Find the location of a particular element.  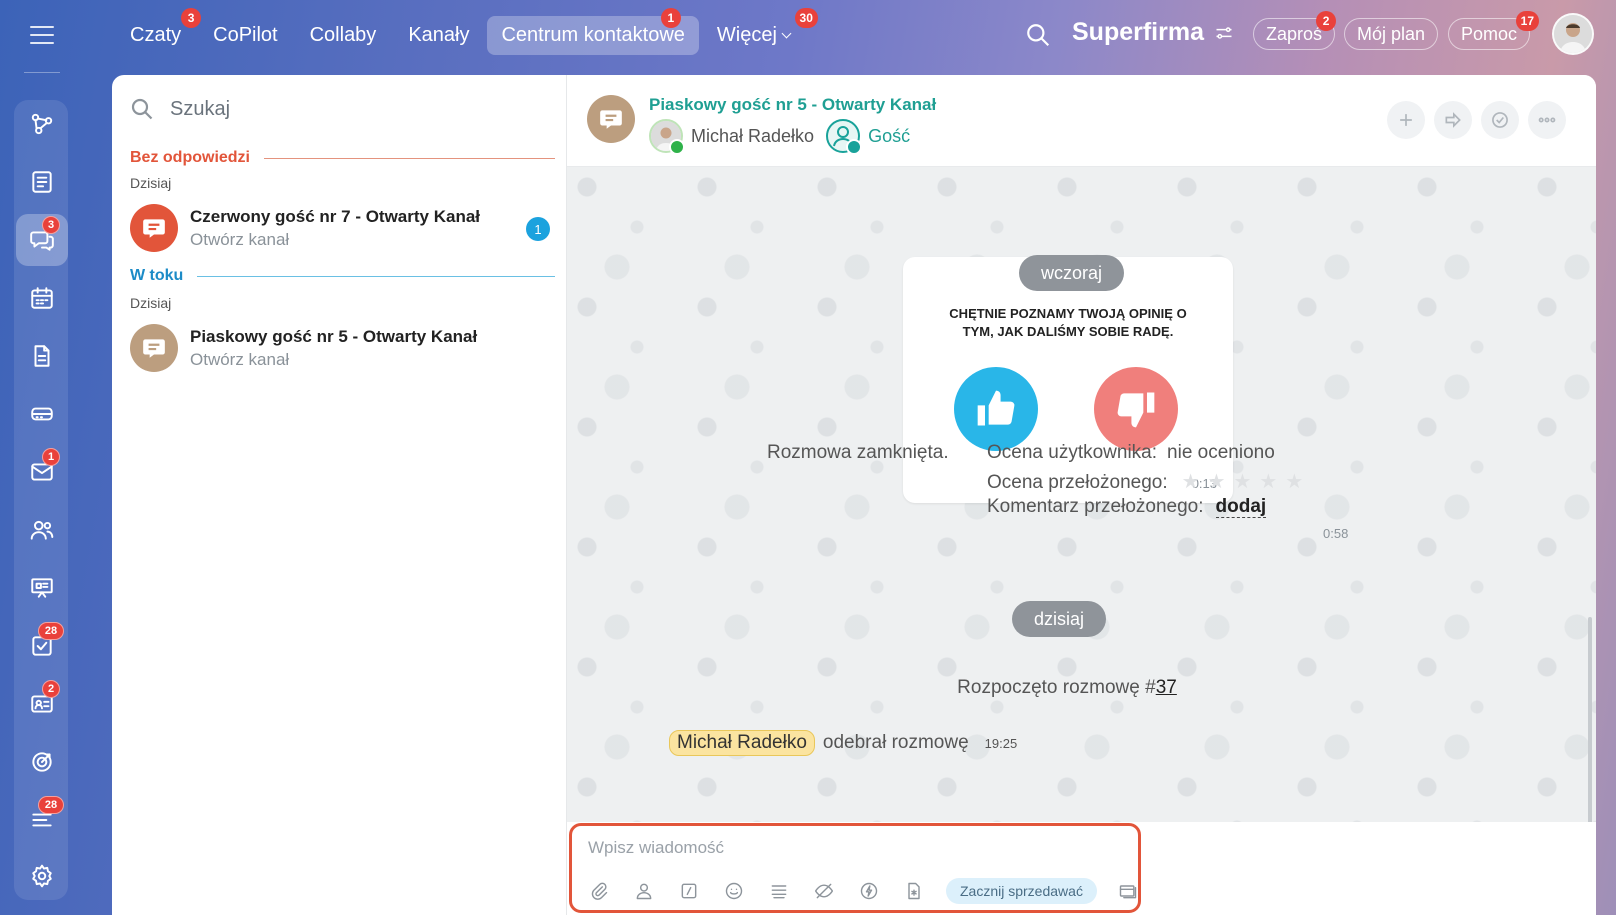

panel-toggle-button is located at coordinates (1128, 891).